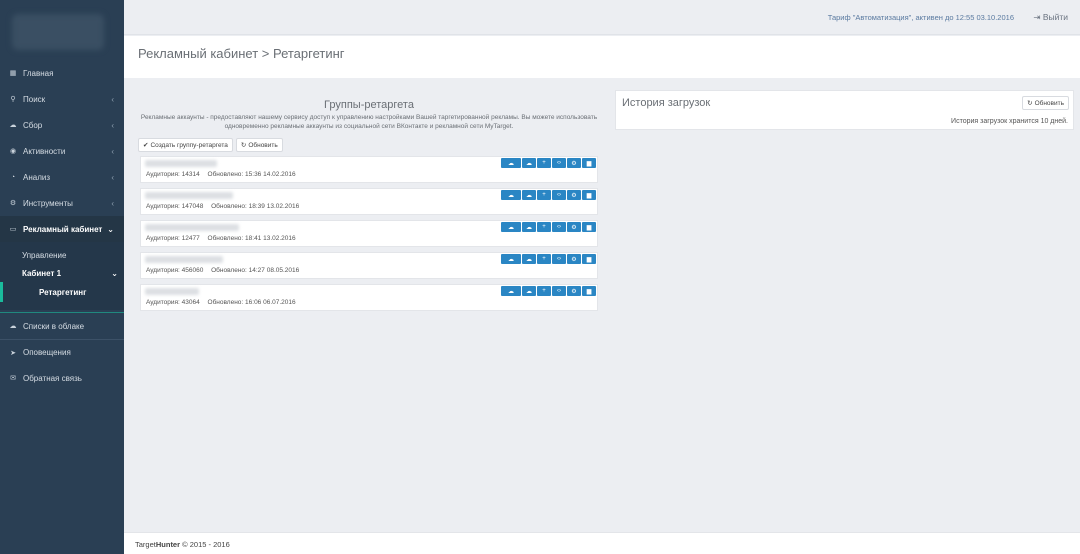  What do you see at coordinates (369, 105) in the screenshot?
I see `groups-panel-title: Группы-ретаргета` at bounding box center [369, 105].